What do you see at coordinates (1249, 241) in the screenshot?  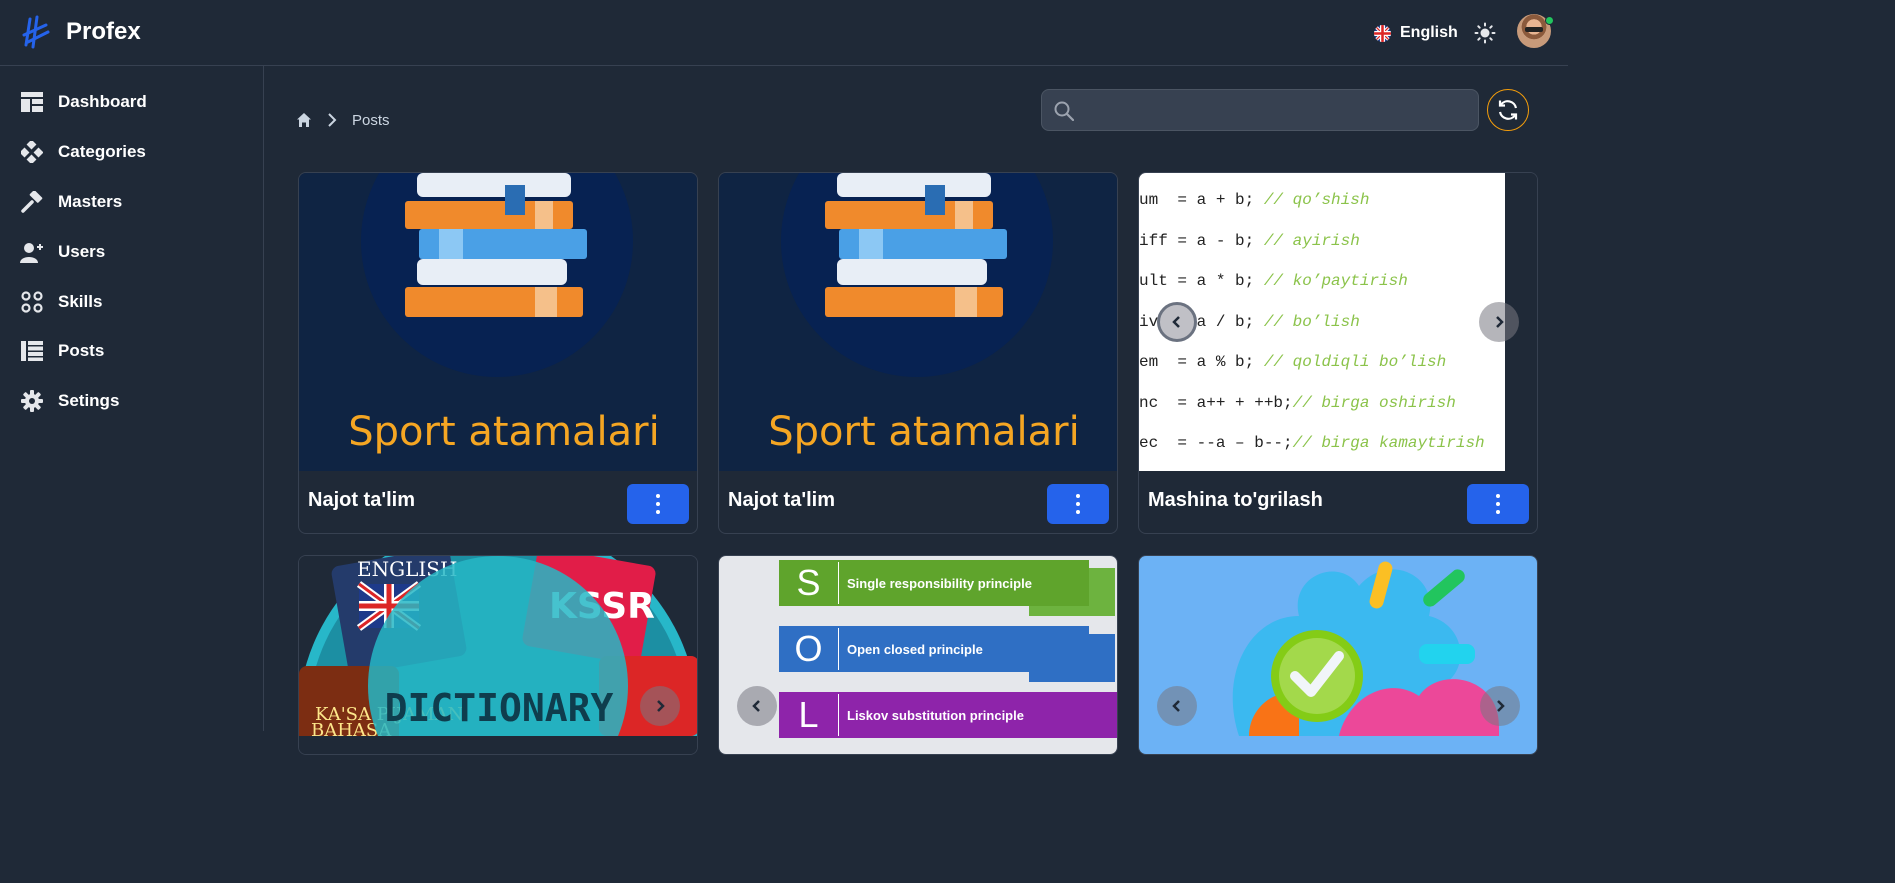 I see `code-line: iff = a - b; // ayirish` at bounding box center [1249, 241].